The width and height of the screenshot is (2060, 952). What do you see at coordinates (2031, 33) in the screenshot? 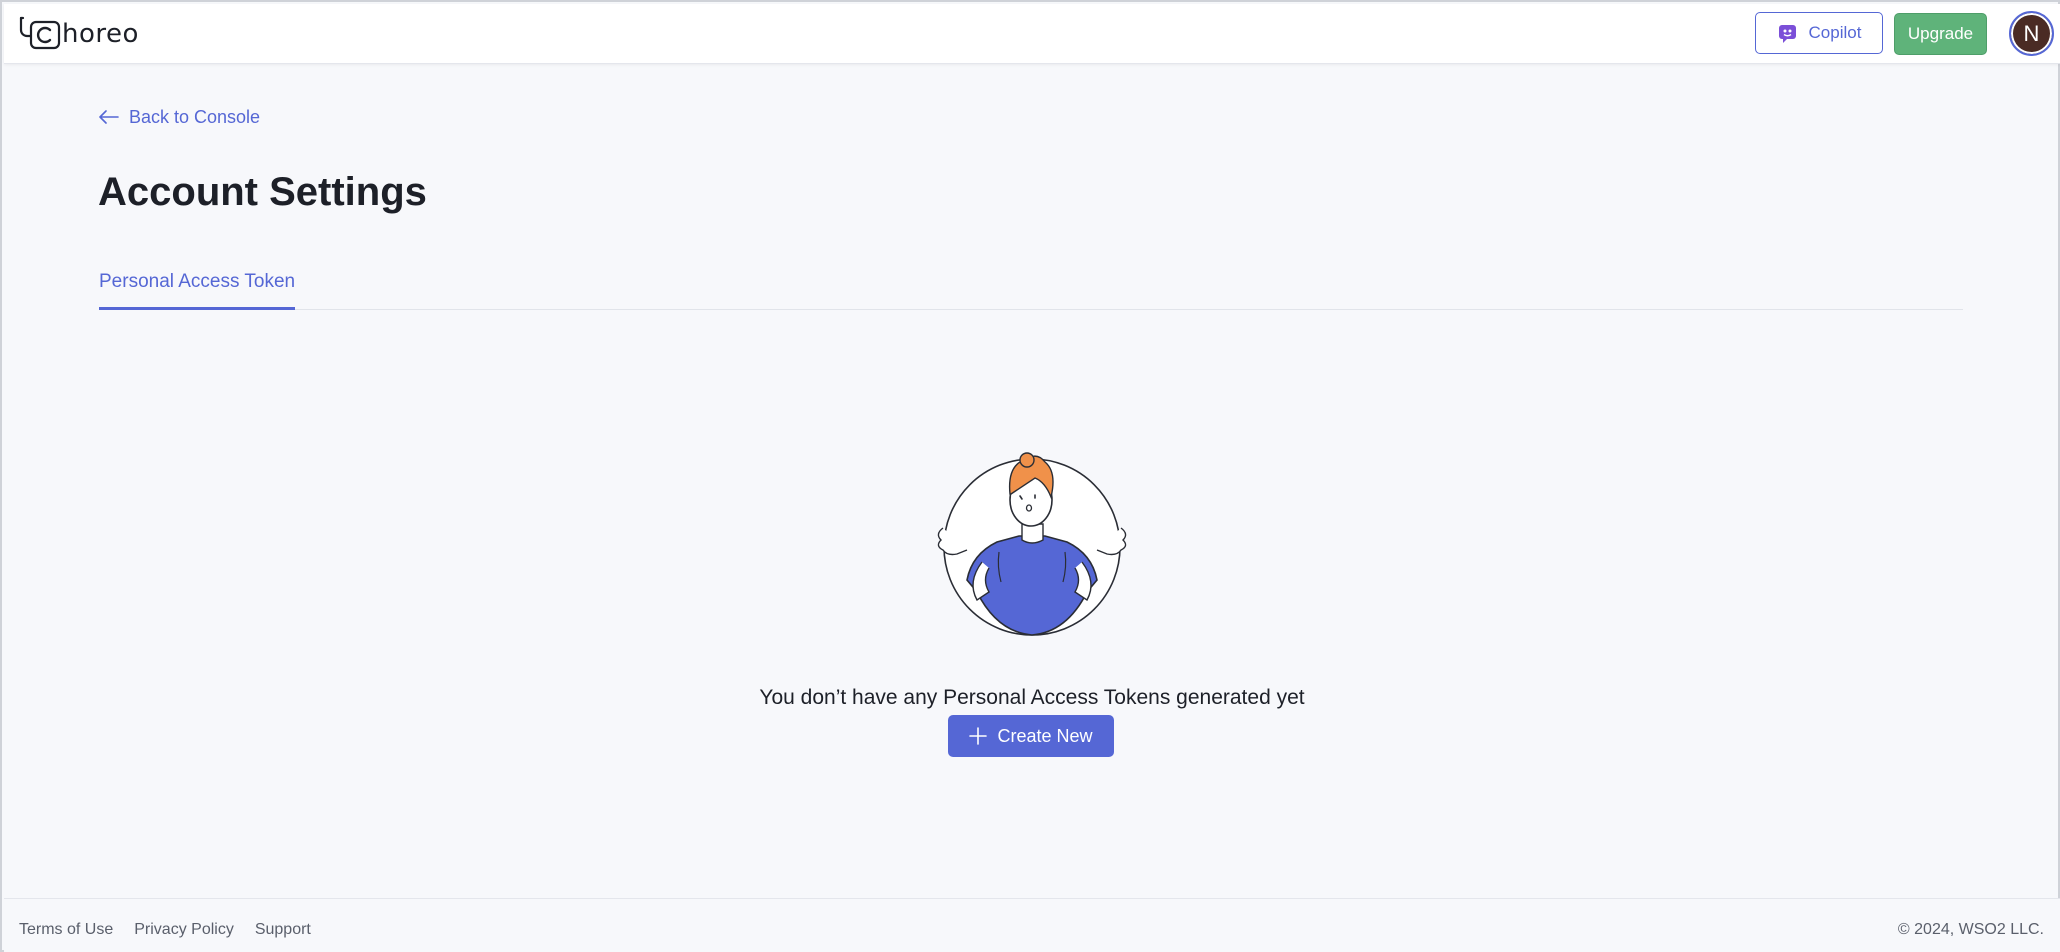
I see `user-avatar: N` at bounding box center [2031, 33].